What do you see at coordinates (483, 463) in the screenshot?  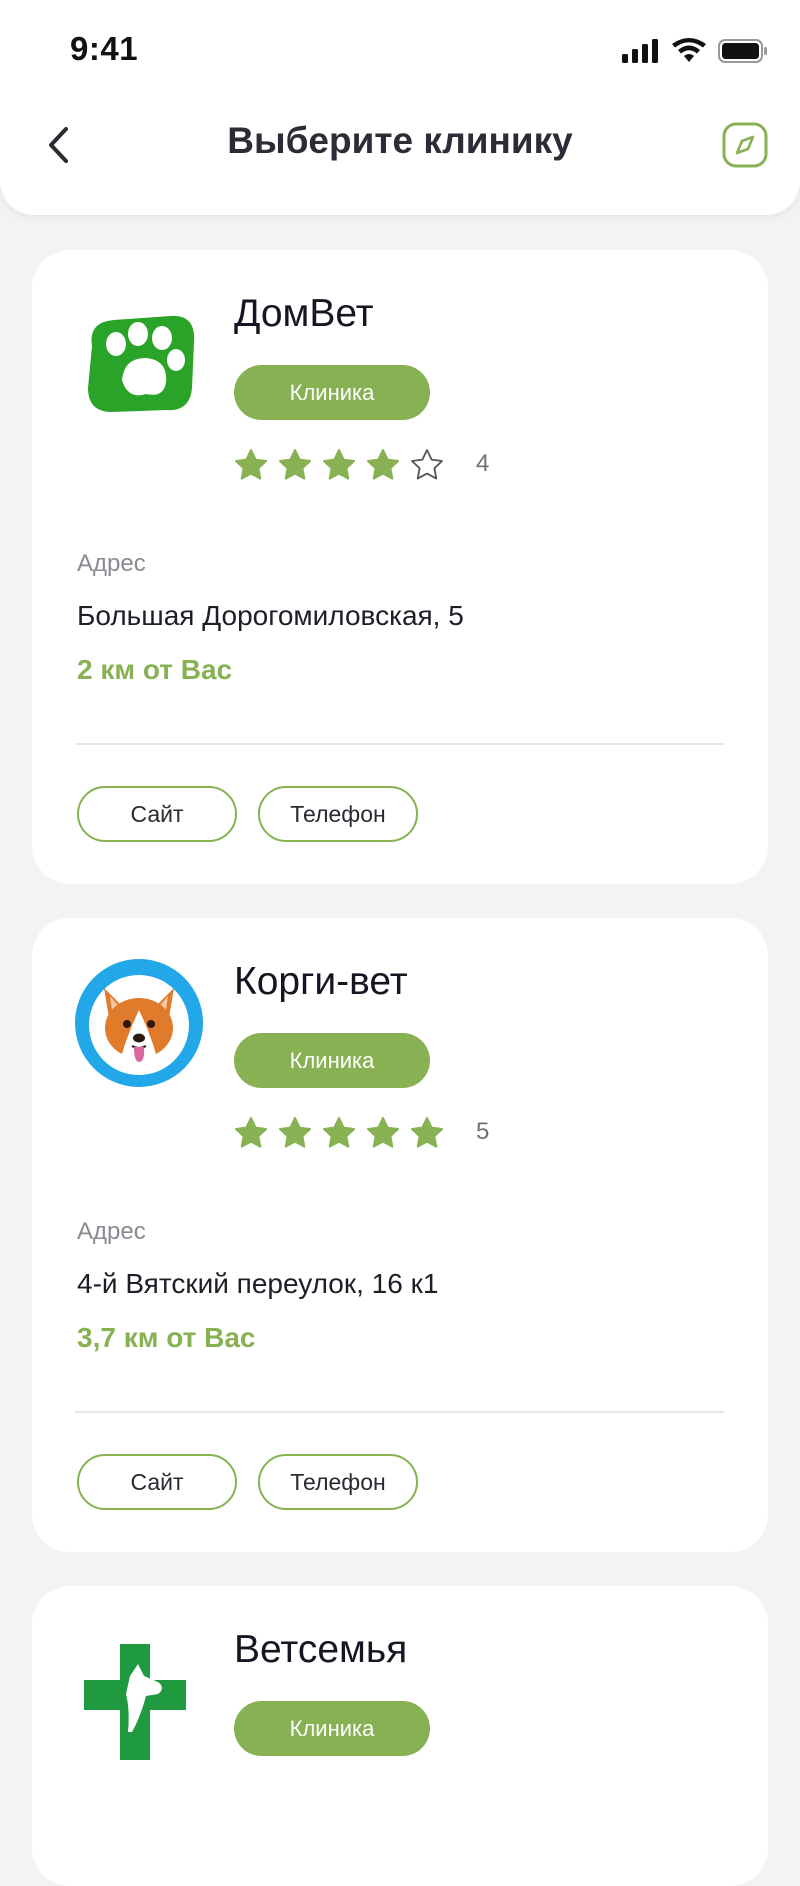 I see `rating-value: 4` at bounding box center [483, 463].